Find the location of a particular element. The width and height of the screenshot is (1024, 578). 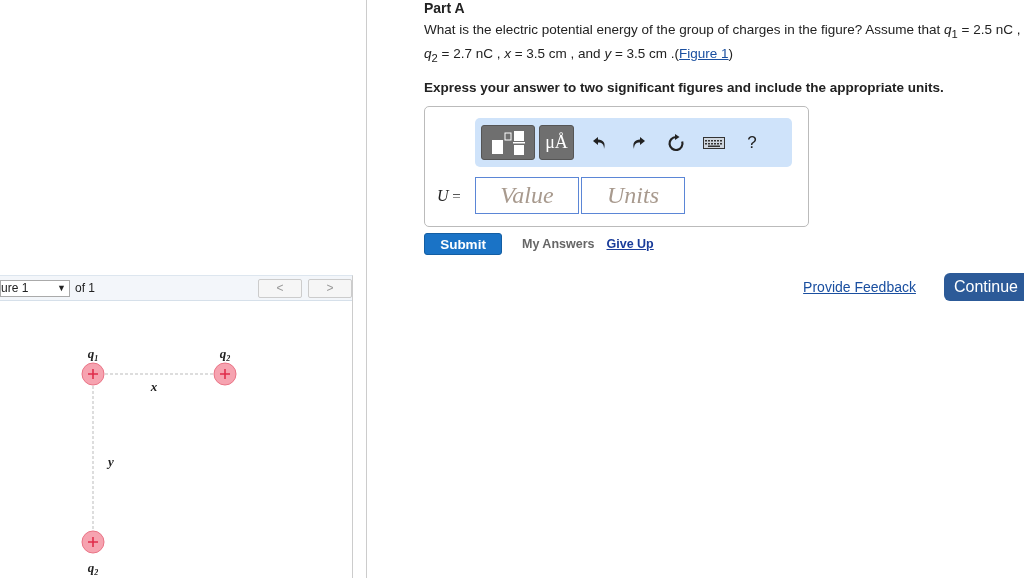

templates-button is located at coordinates (508, 143).